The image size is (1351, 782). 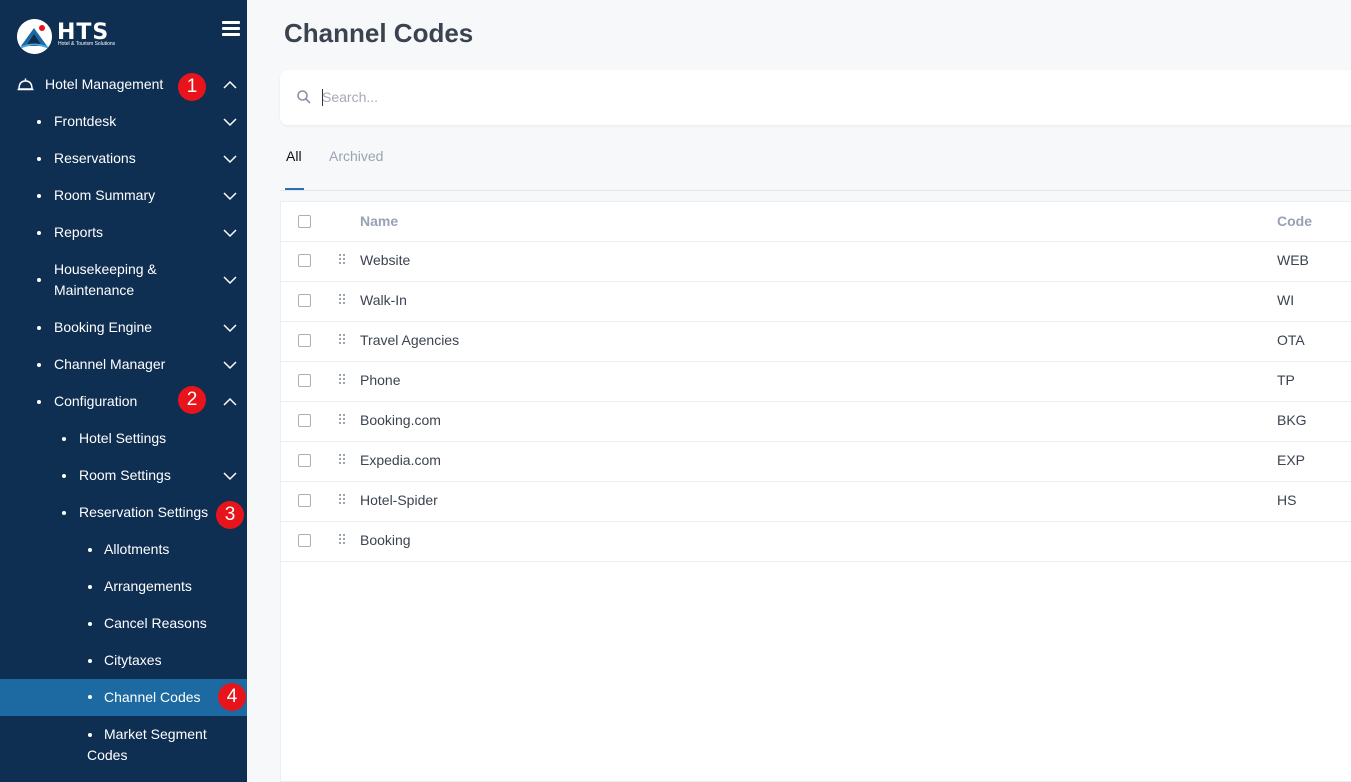 What do you see at coordinates (104, 84) in the screenshot?
I see `sidebar-label: Hotel Management` at bounding box center [104, 84].